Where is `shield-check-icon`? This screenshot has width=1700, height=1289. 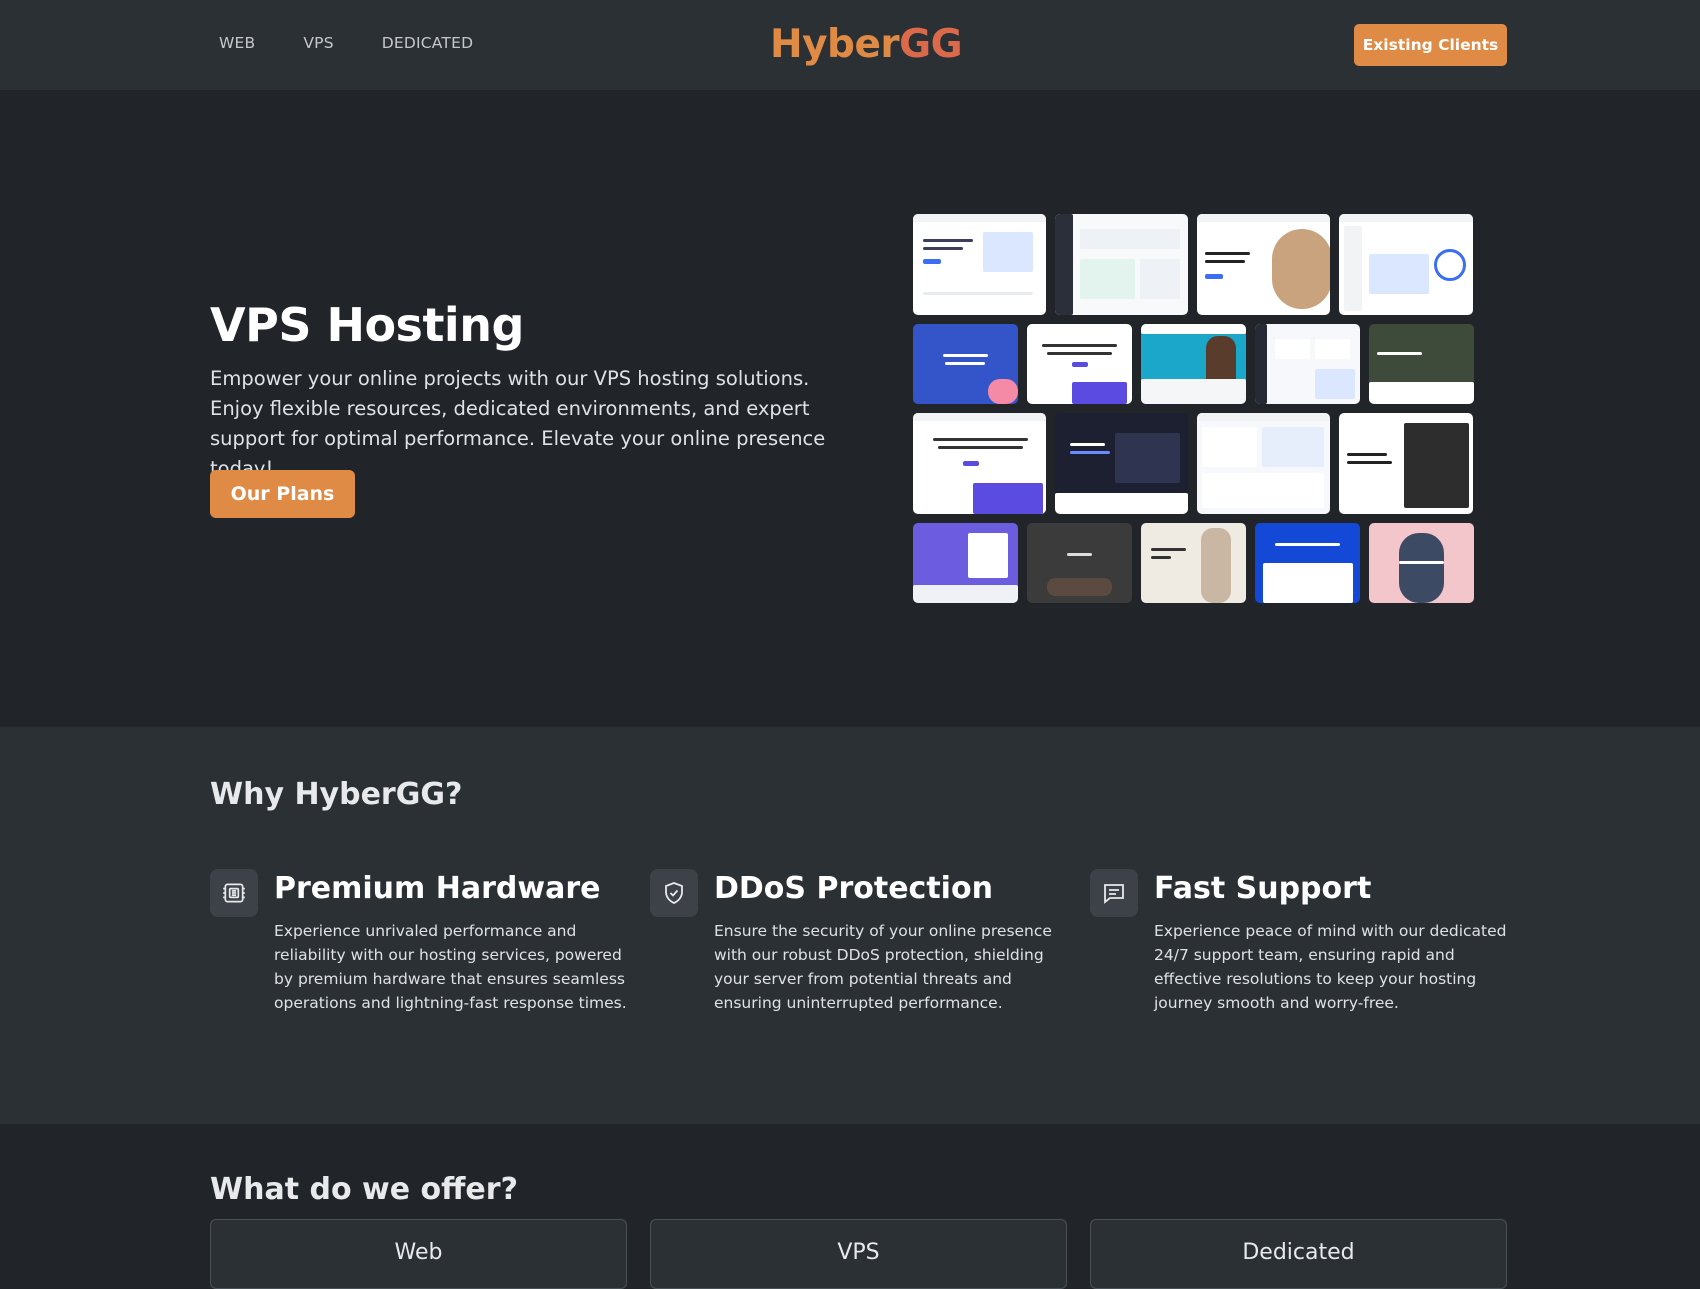 shield-check-icon is located at coordinates (674, 893).